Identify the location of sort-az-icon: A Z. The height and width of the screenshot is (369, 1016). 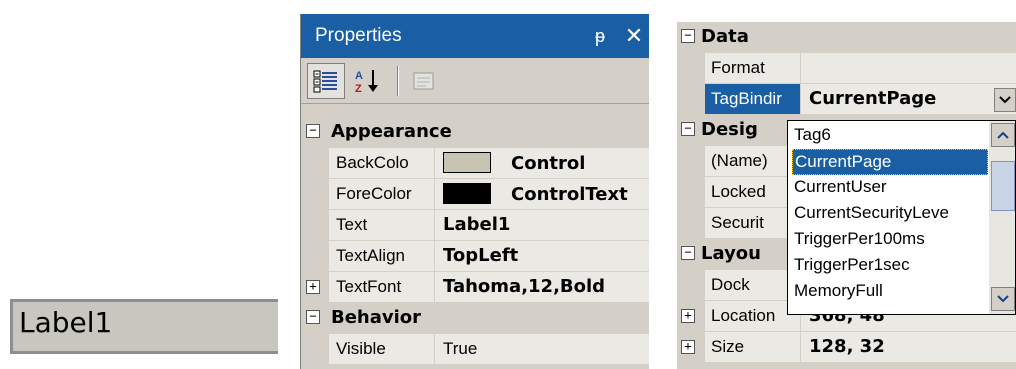
(366, 81).